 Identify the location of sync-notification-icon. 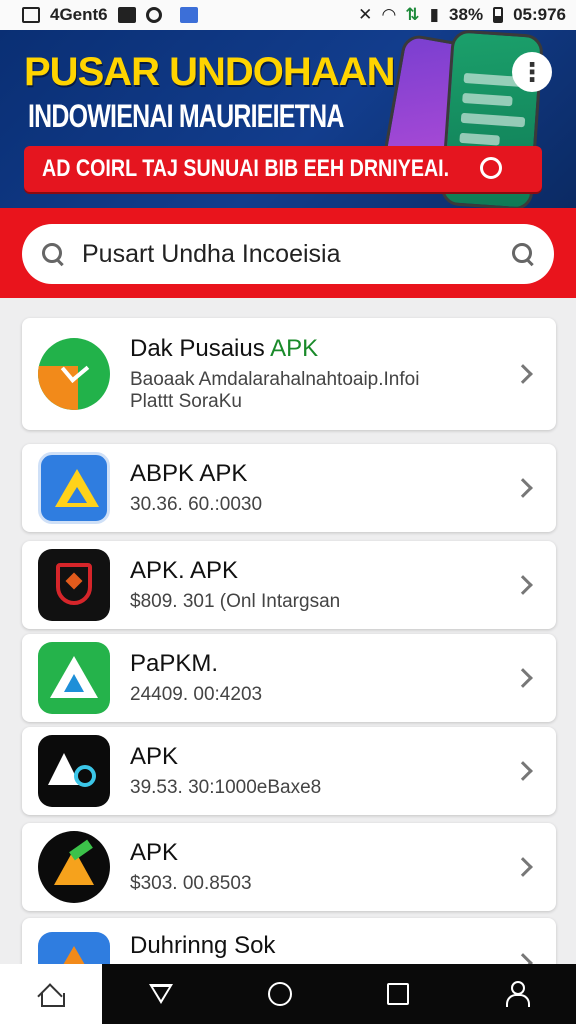
(153, 15).